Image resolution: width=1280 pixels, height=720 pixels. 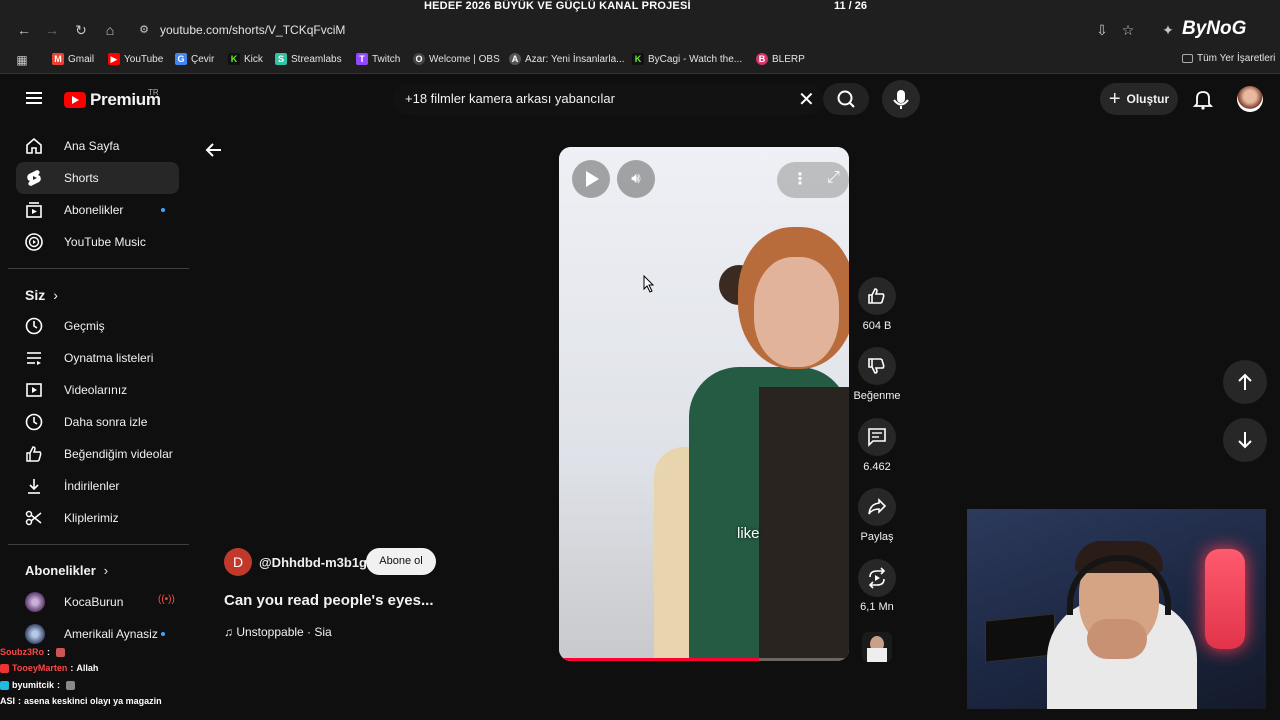 I want to click on channel-name: @Dhhdbd-m3b1g, so click(x=313, y=562).